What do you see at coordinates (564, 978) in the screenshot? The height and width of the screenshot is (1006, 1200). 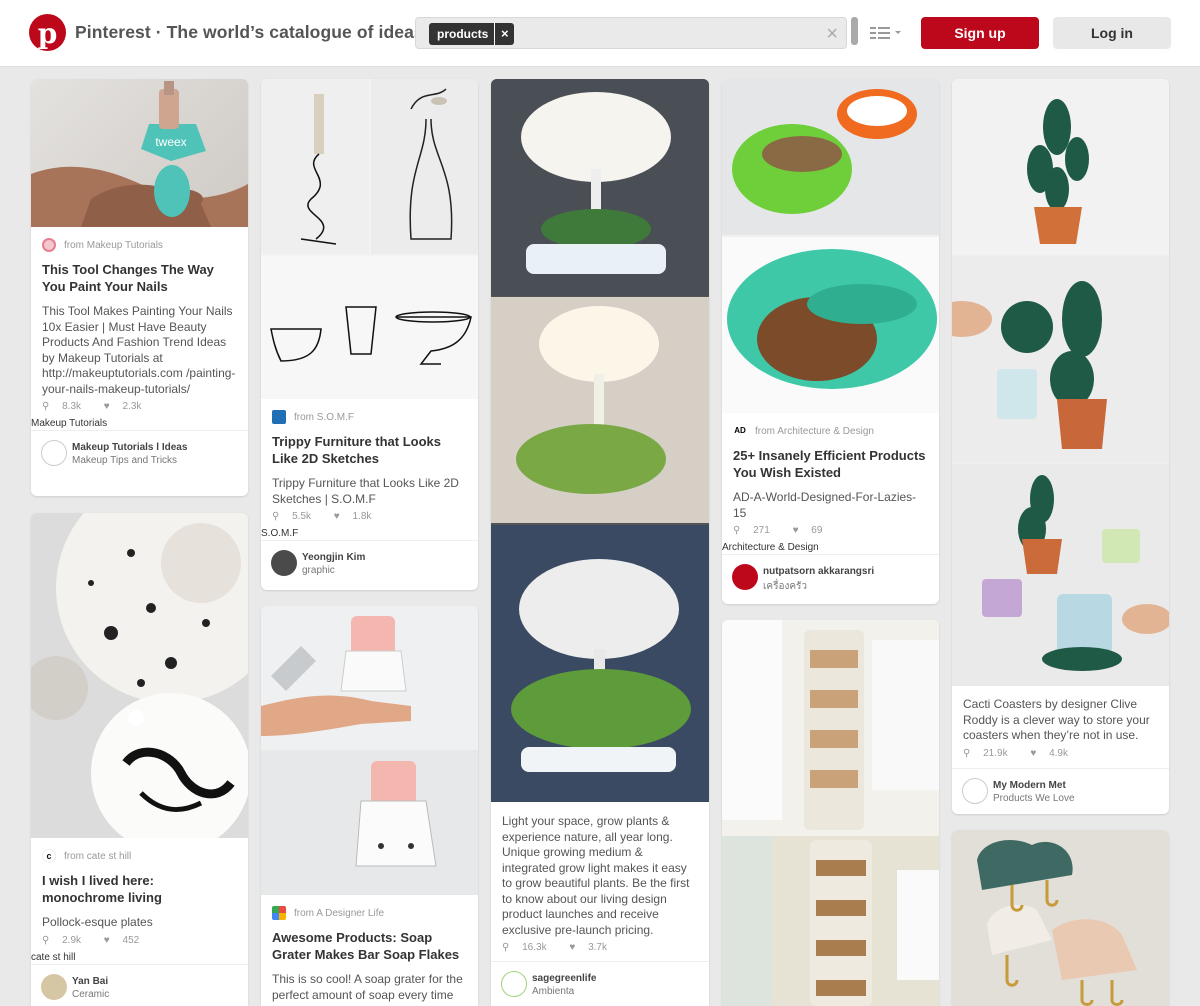 I see `pinner-name: sagegreenlife` at bounding box center [564, 978].